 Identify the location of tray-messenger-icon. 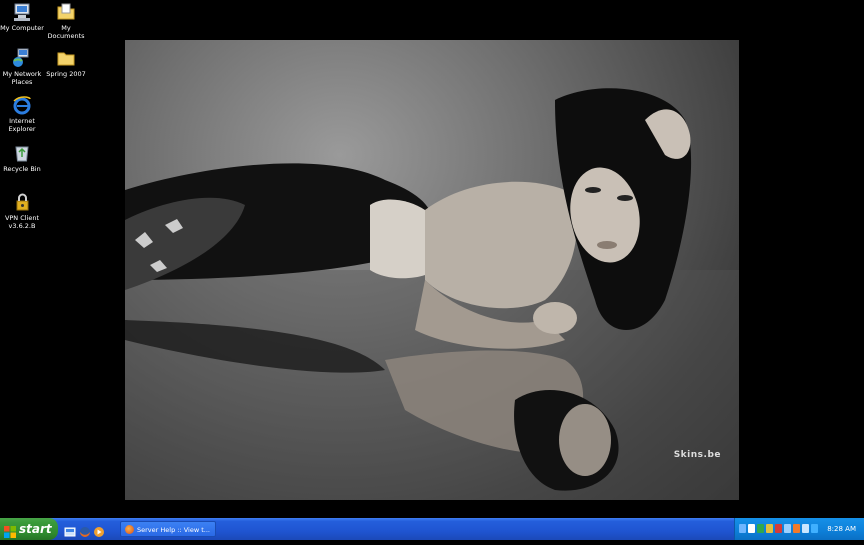
(751, 528).